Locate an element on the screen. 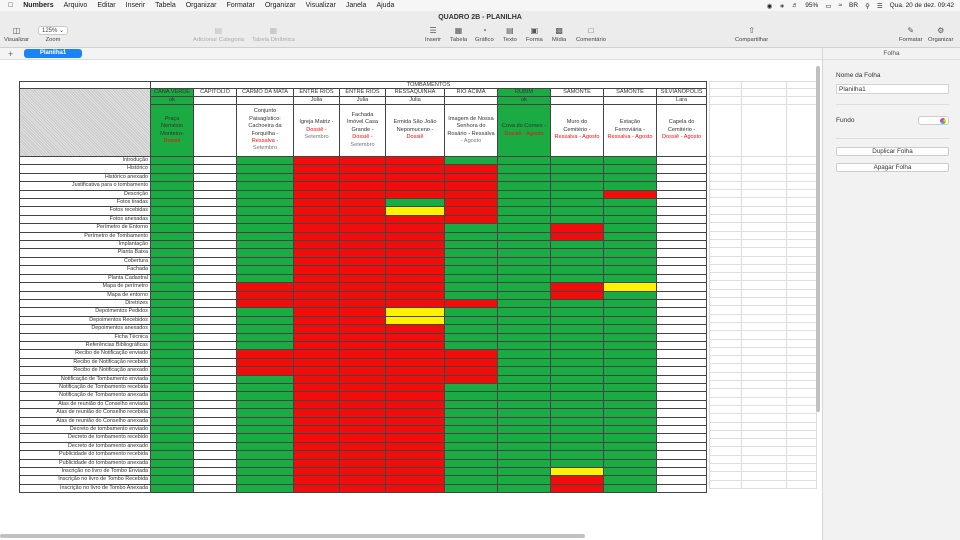 This screenshot has height=540, width=960. menu-inserir: Inserir is located at coordinates (135, 5).